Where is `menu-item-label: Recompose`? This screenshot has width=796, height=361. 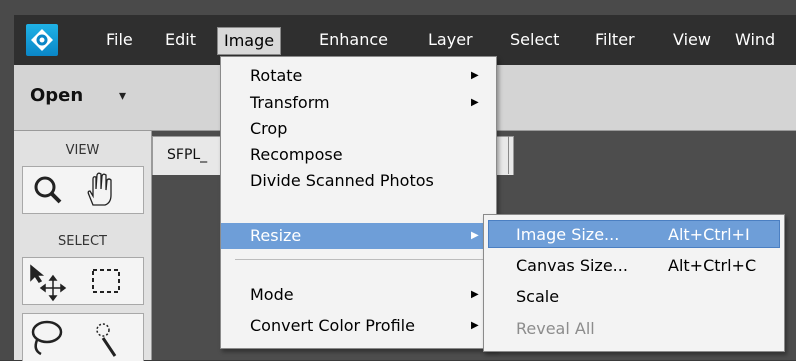 menu-item-label: Recompose is located at coordinates (296, 154).